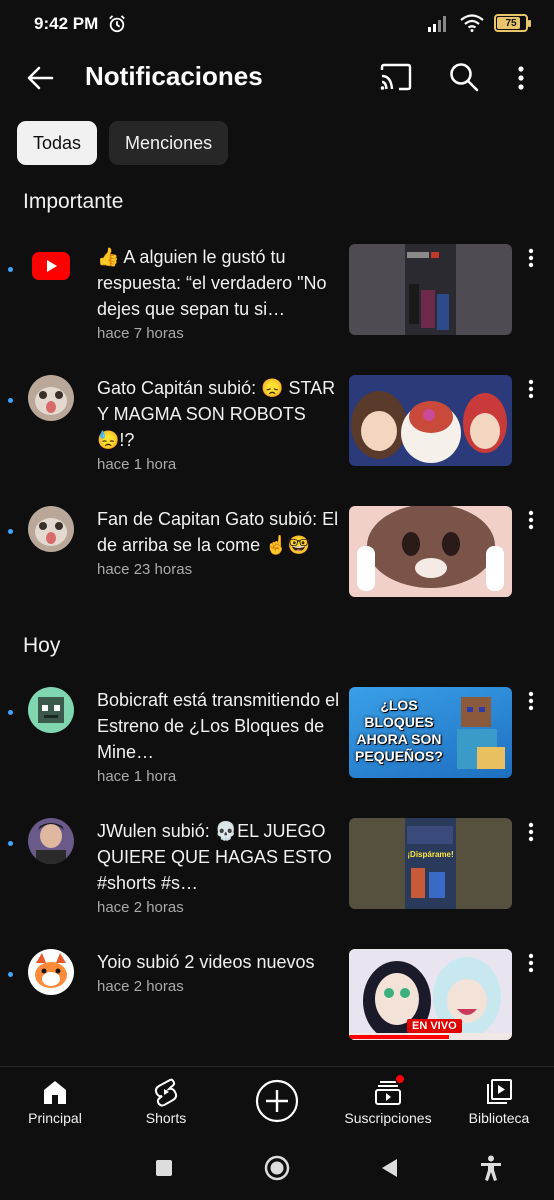 The height and width of the screenshot is (1200, 554). I want to click on live-badge: EN VIVO, so click(434, 1026).